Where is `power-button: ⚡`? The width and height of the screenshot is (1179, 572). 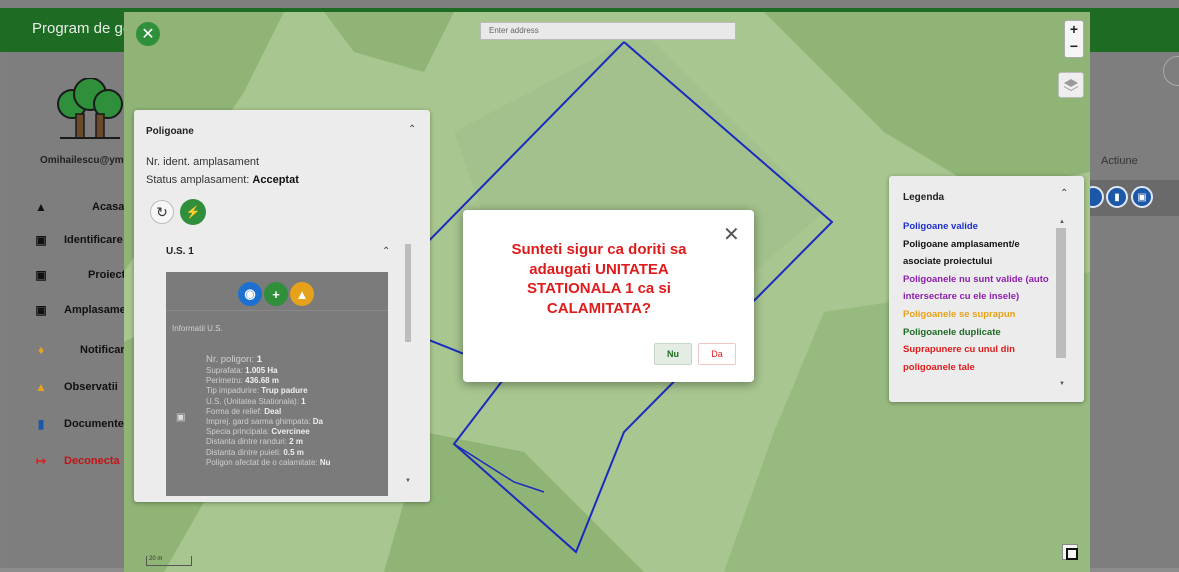
power-button: ⚡ is located at coordinates (193, 212).